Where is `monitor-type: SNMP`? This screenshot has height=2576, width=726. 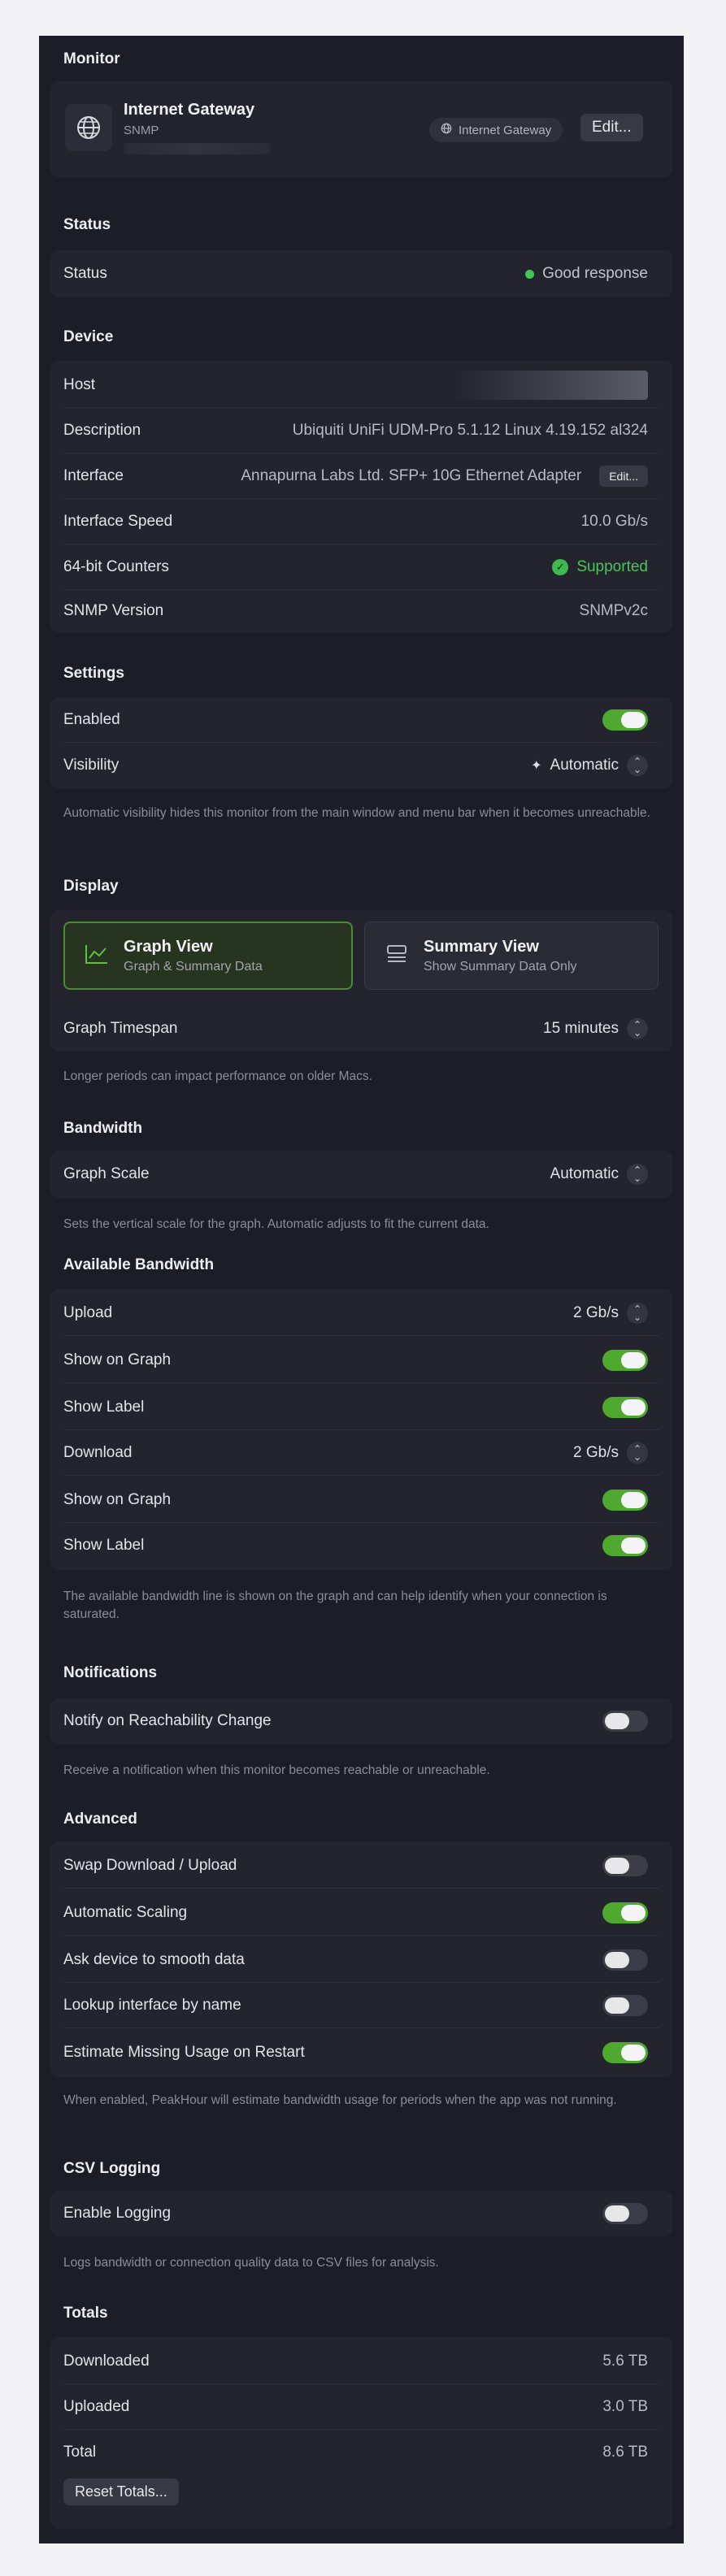 monitor-type: SNMP is located at coordinates (141, 130).